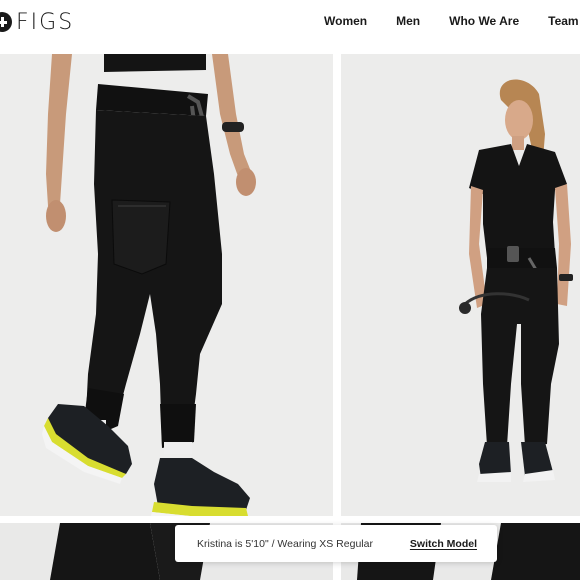  Describe the element at coordinates (563, 21) in the screenshot. I see `nav-team: Team` at that location.